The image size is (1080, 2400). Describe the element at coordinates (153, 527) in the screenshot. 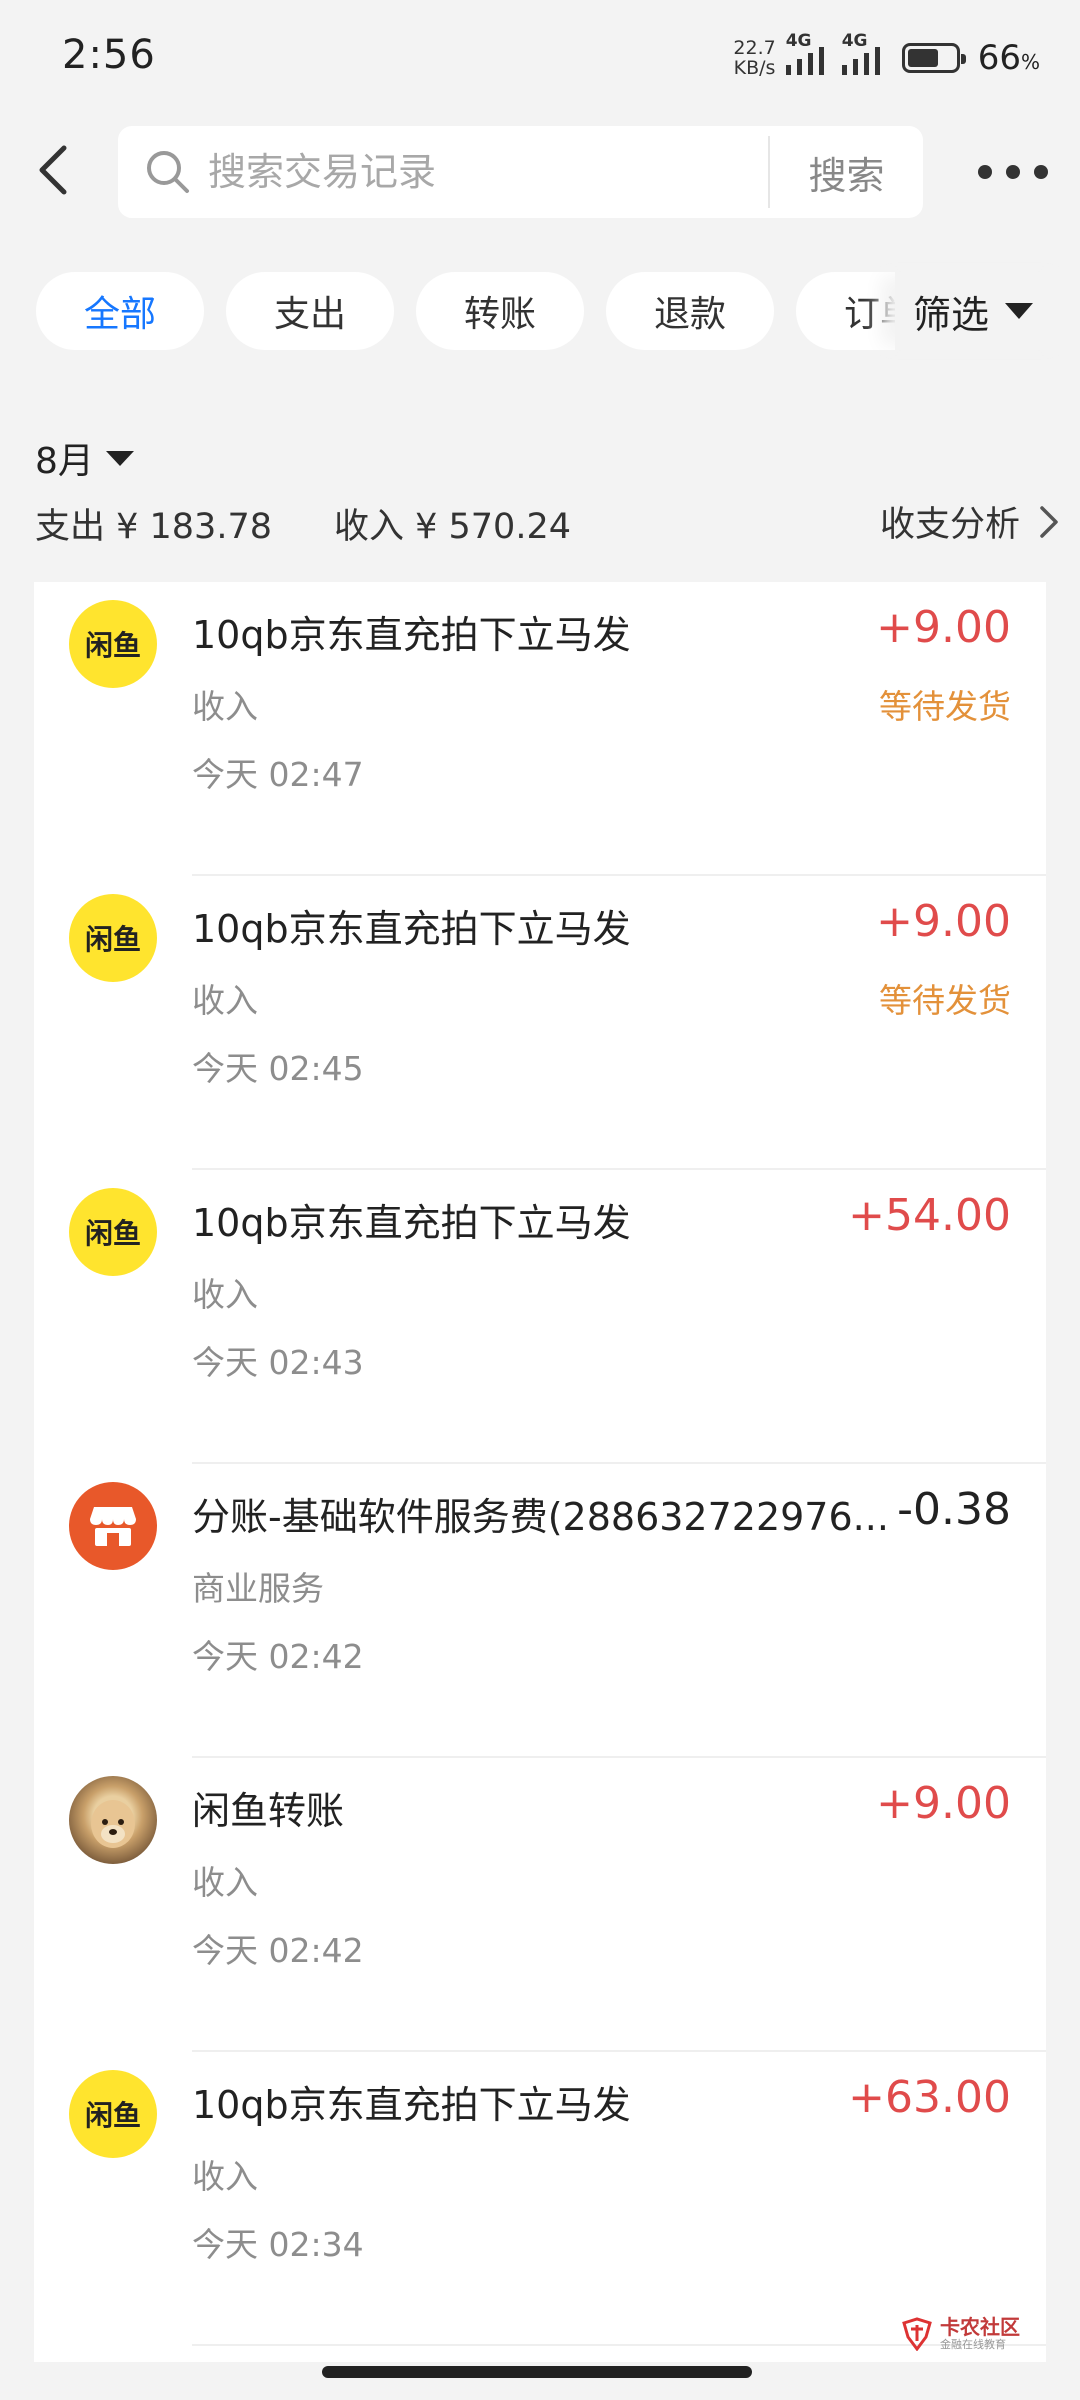

I see `expense-total: 支出 ¥ 183.78` at that location.